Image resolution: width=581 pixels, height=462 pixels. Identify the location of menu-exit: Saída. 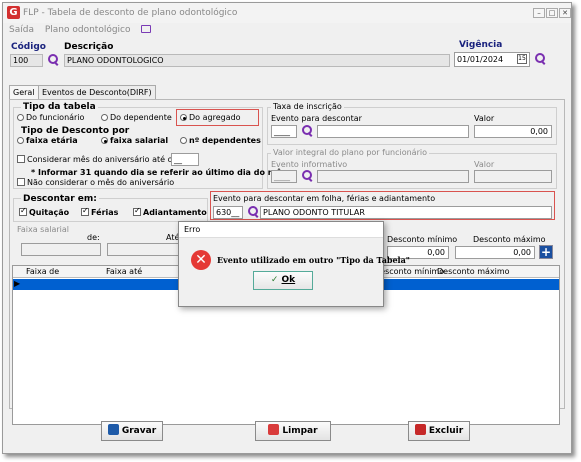
(21, 30).